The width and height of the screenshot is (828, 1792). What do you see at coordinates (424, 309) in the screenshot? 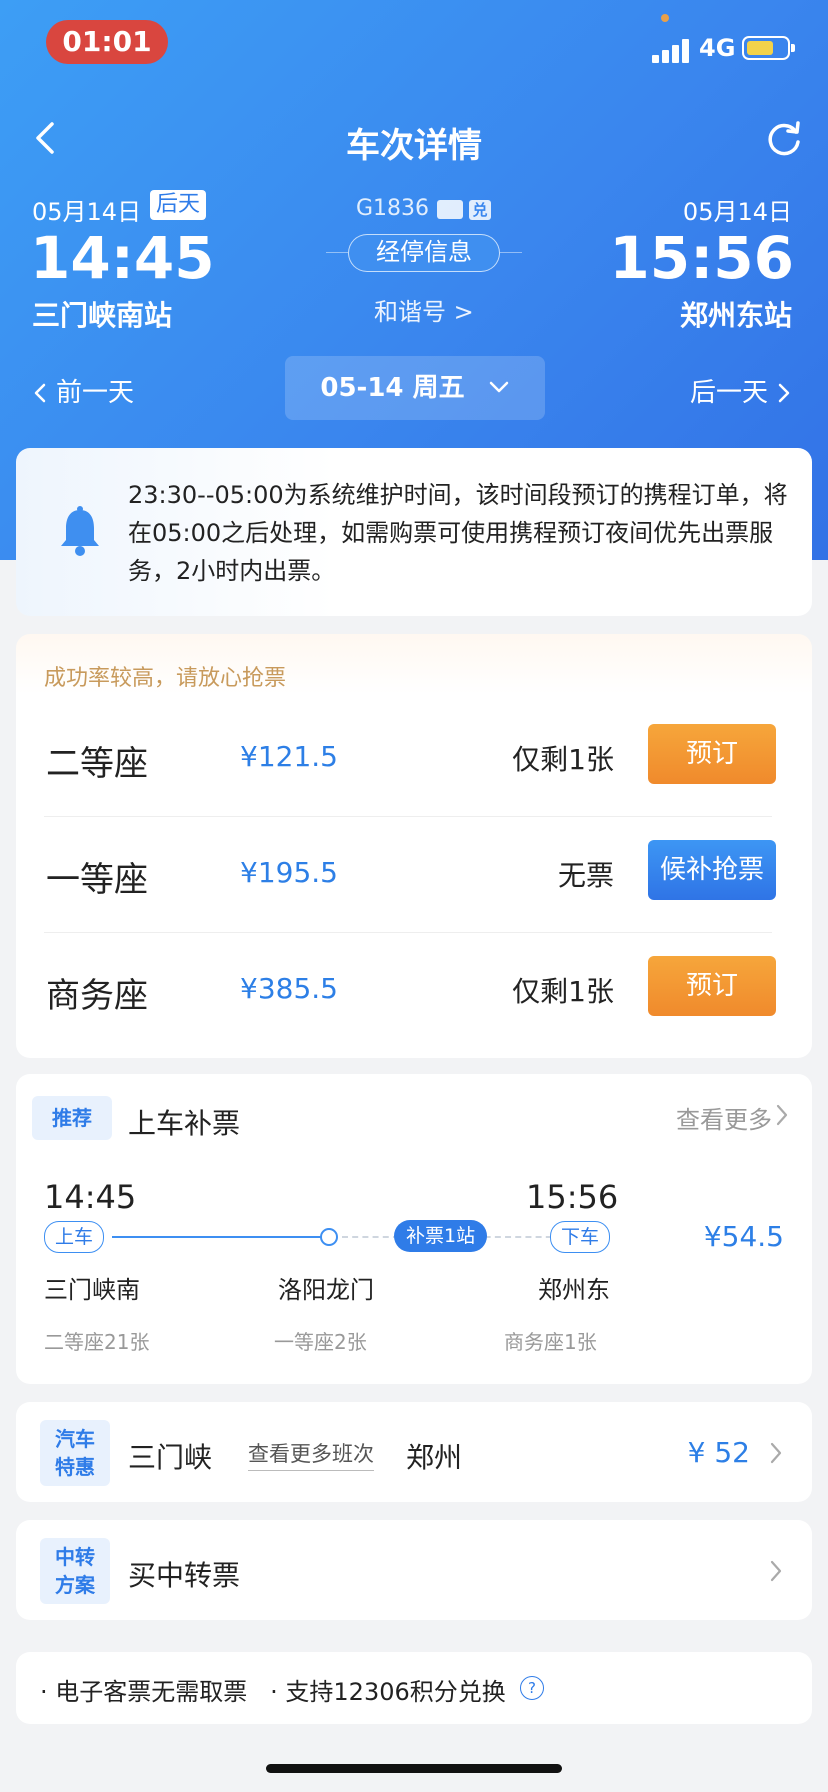
I see `train-type-link: 和谐号 >` at bounding box center [424, 309].